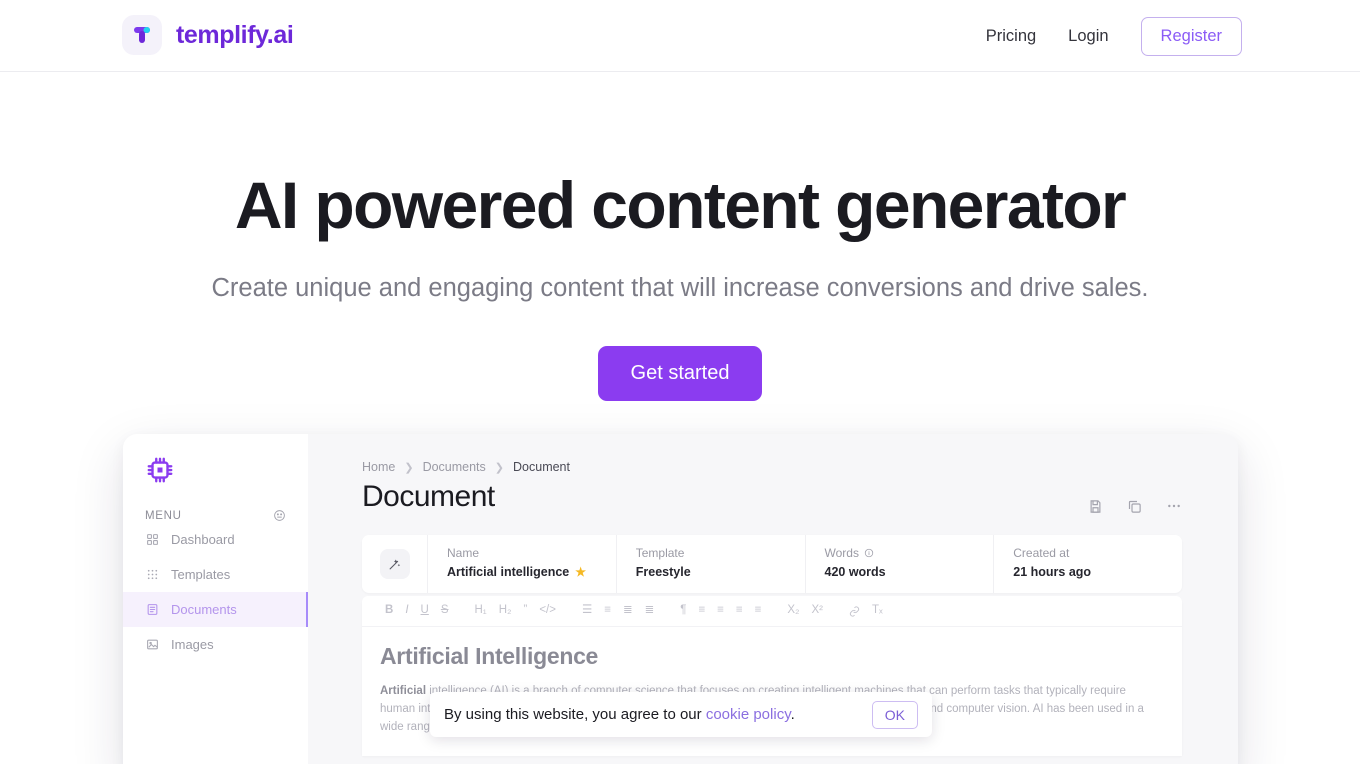 This screenshot has height=764, width=1360. I want to click on sidebar-item-templates: Templates, so click(215, 574).